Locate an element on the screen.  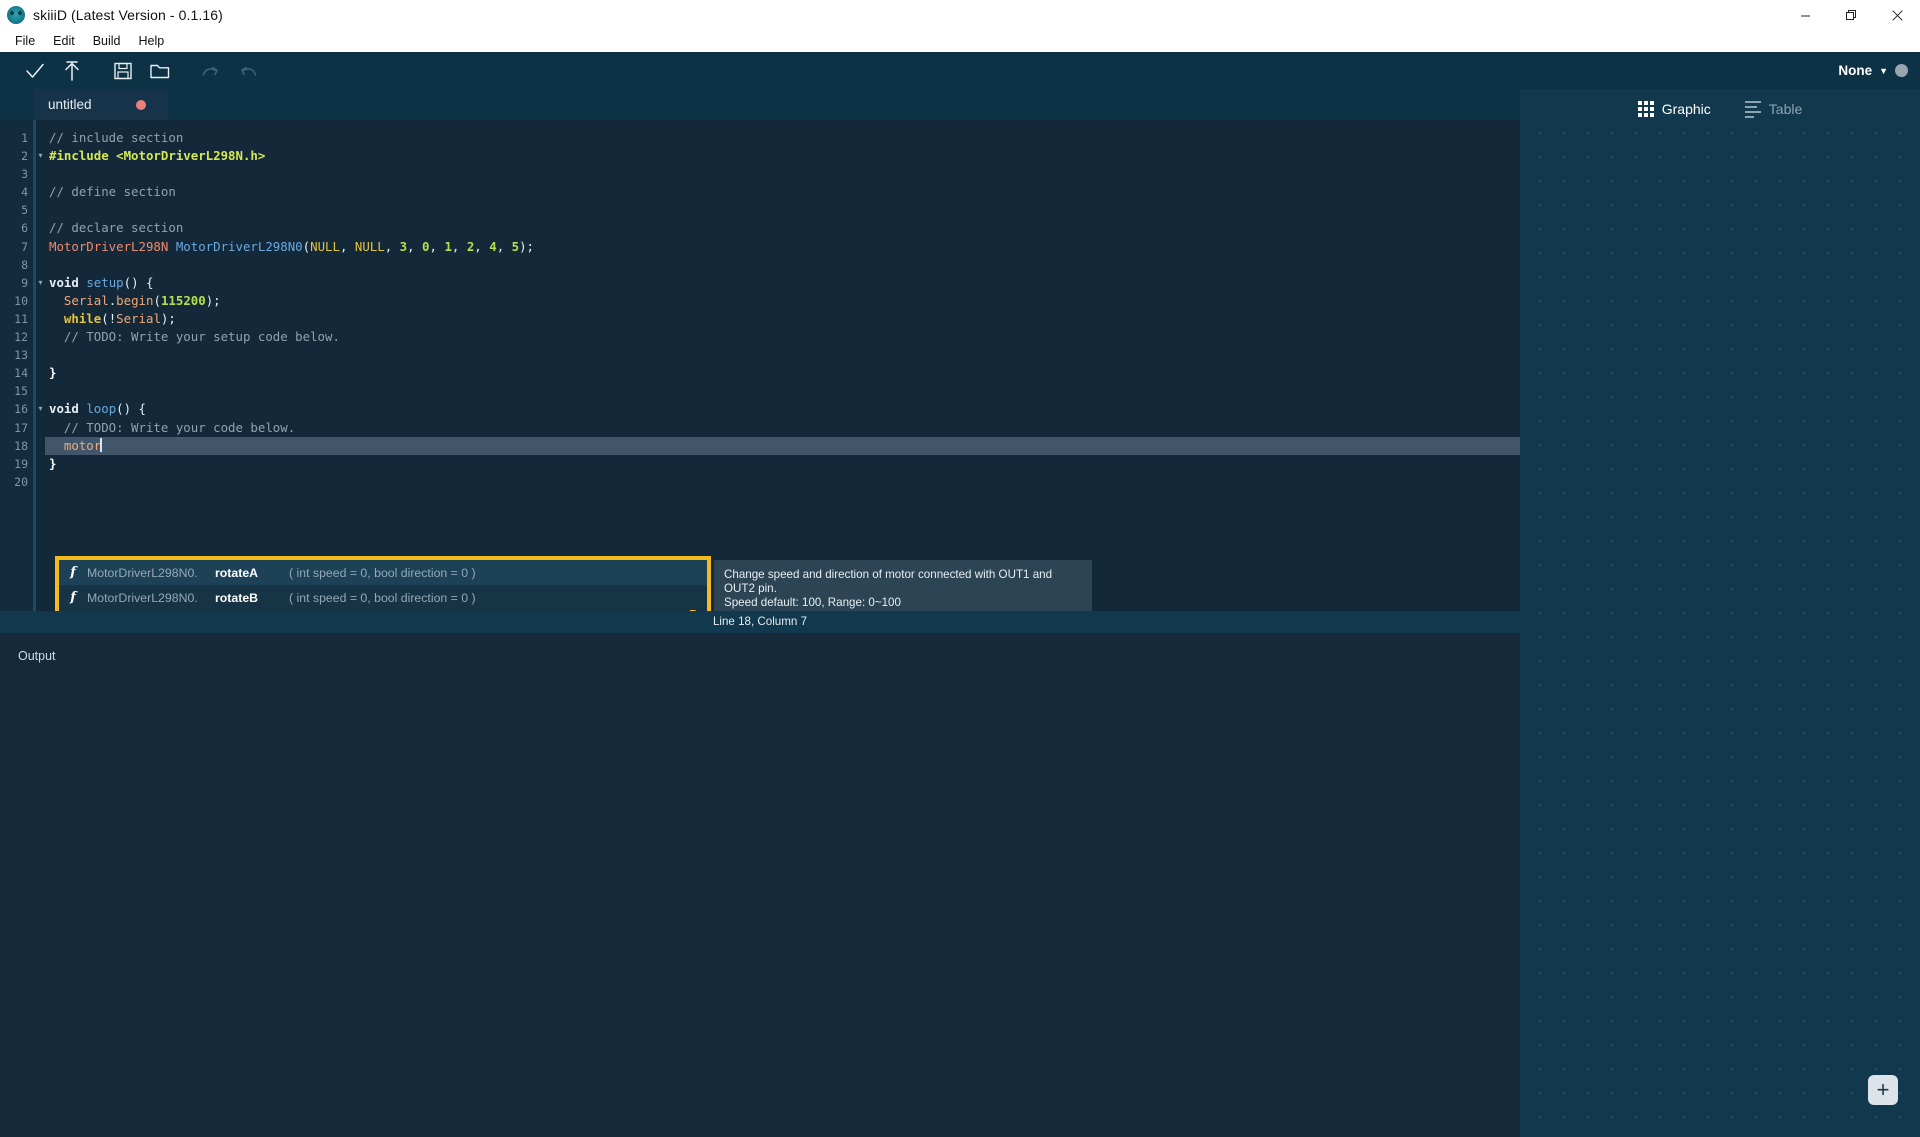
connection-status-indicator is located at coordinates (1901, 70).